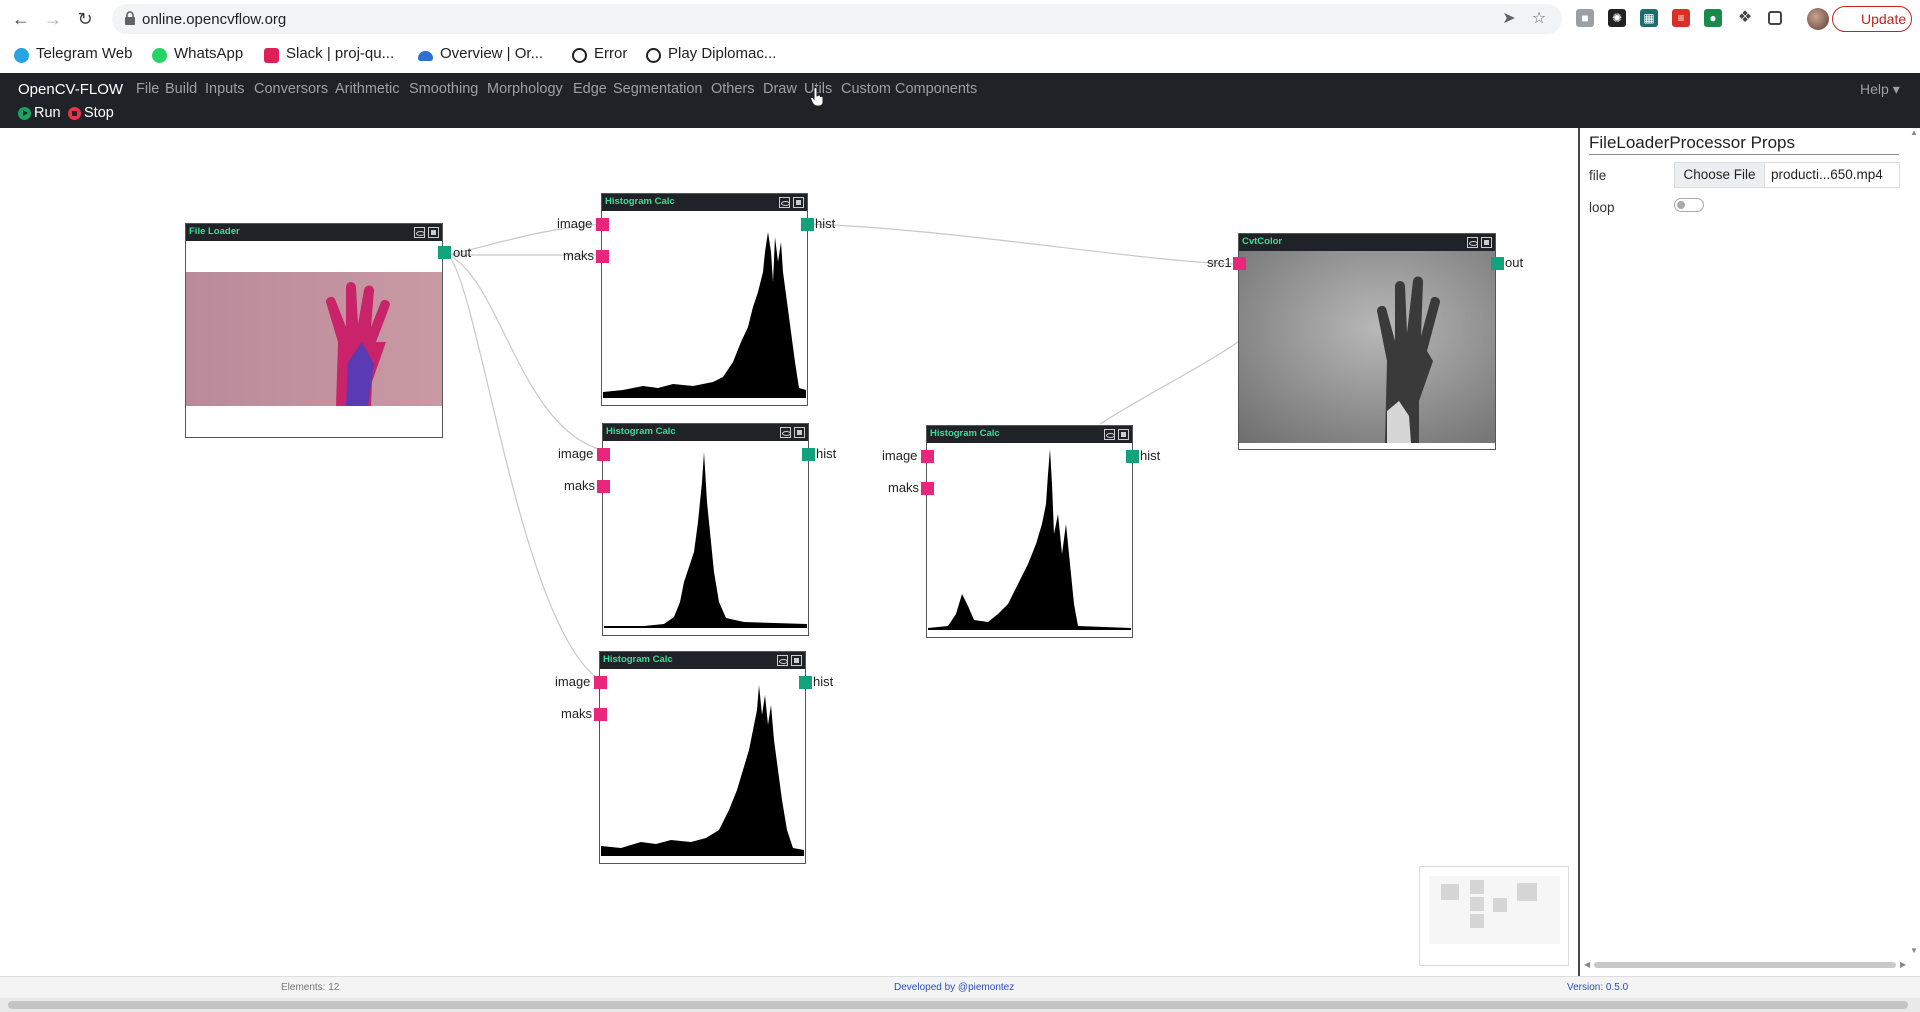 Image resolution: width=1920 pixels, height=1012 pixels. I want to click on update-button: Update, so click(1859, 19).